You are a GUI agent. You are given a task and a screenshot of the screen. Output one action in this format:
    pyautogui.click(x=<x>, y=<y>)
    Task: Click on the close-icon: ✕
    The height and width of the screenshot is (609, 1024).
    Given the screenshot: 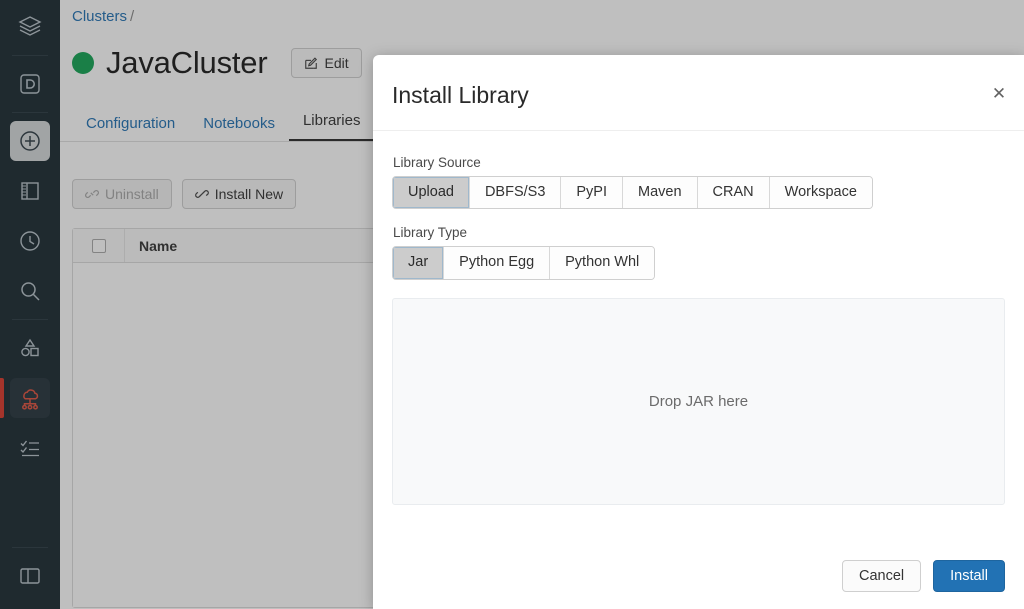 What is the action you would take?
    pyautogui.click(x=999, y=93)
    